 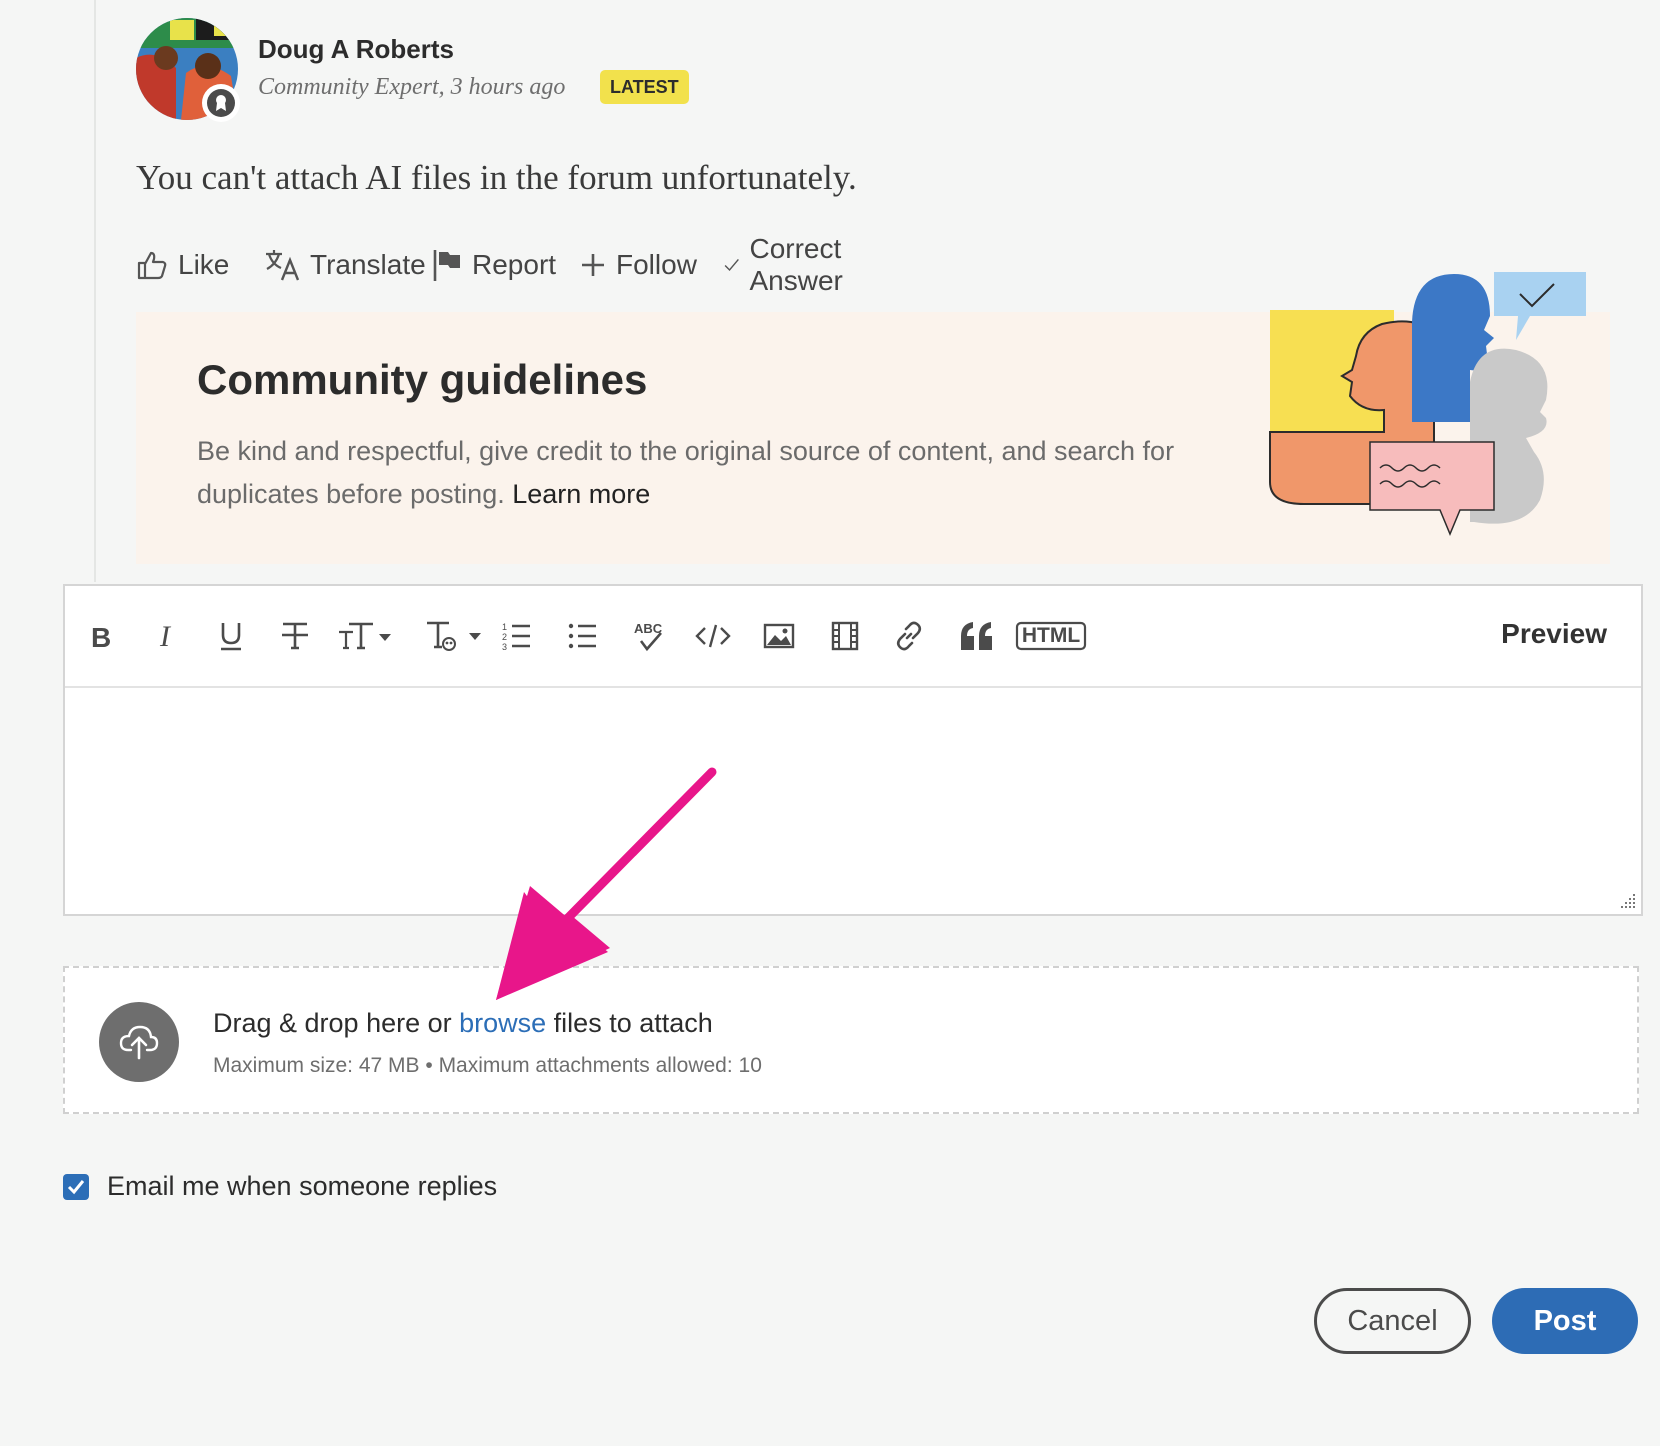 I want to click on html-label: HTML, so click(x=1051, y=635).